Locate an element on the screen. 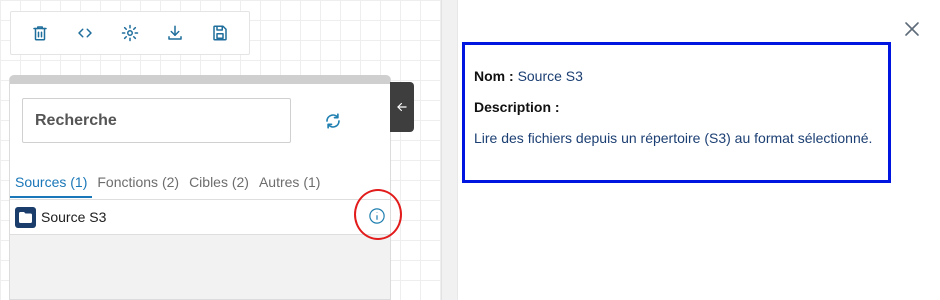  collapse-panel-button is located at coordinates (402, 107).